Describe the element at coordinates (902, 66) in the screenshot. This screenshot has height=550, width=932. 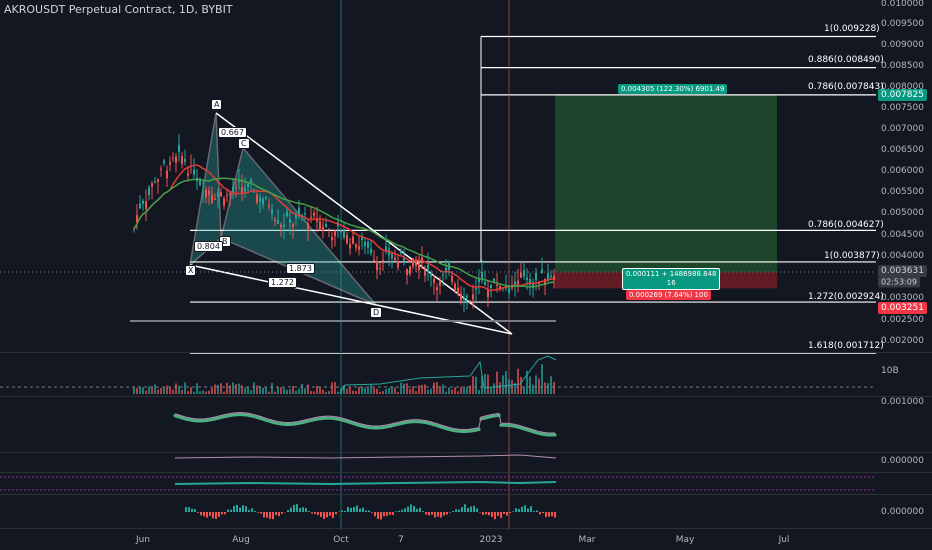
I see `price-tick: 0.008500` at that location.